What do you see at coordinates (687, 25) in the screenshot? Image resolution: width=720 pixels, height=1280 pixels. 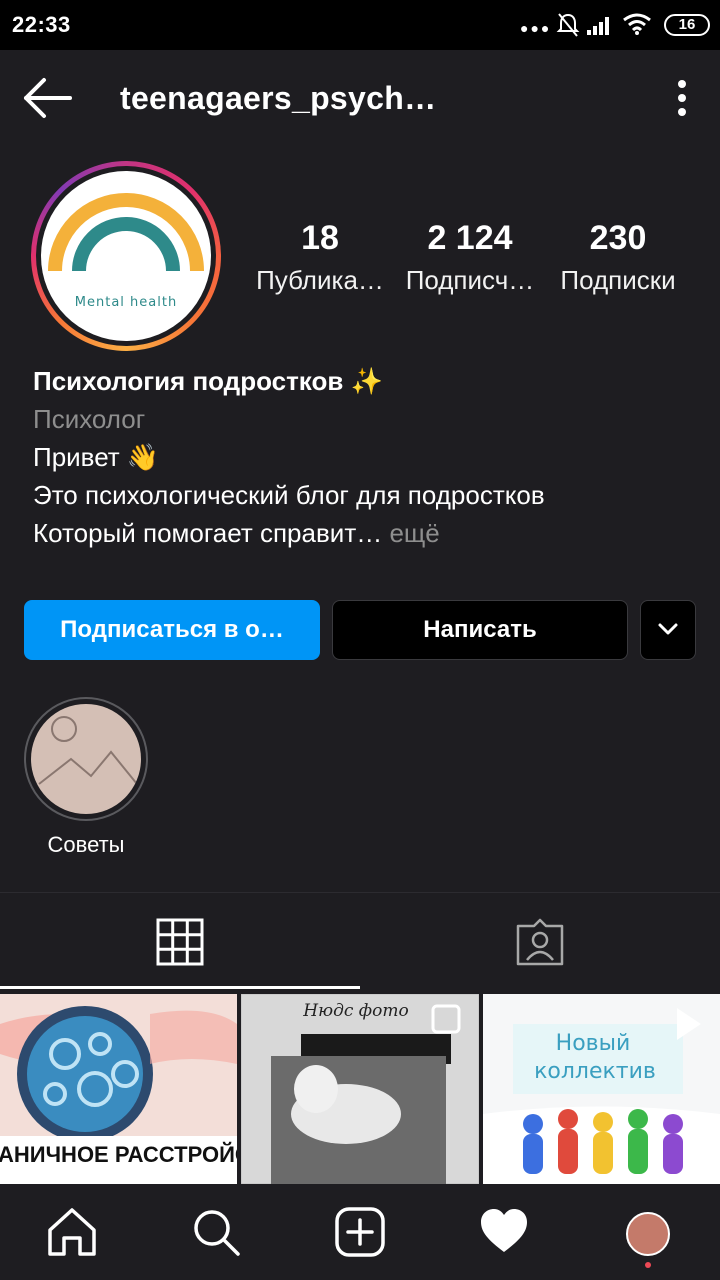 I see `battery-indicator: 16` at bounding box center [687, 25].